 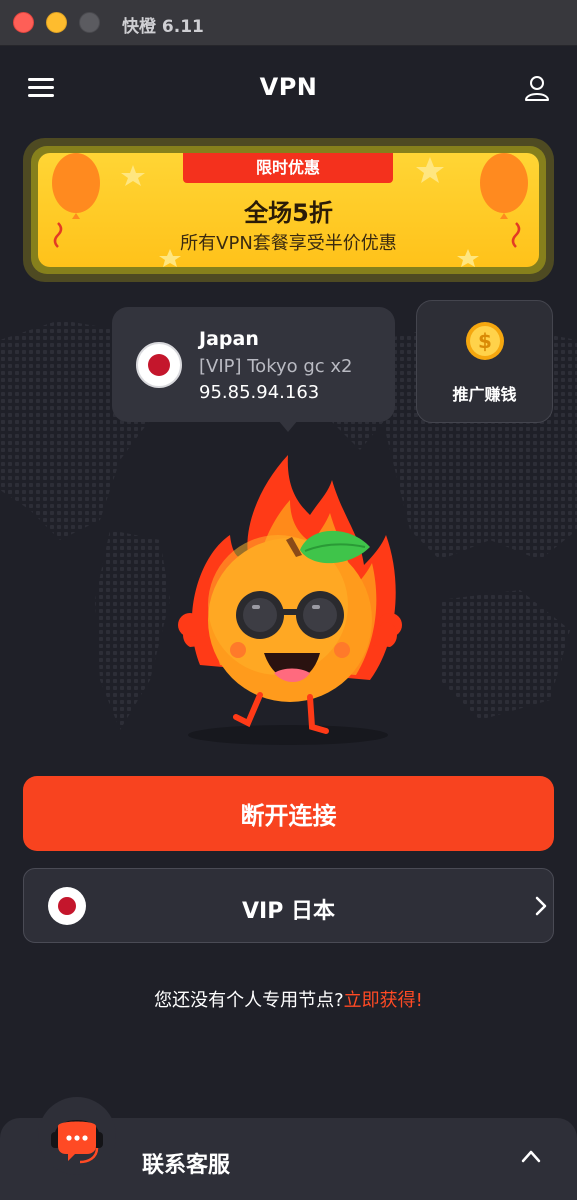 What do you see at coordinates (288, 911) in the screenshot?
I see `location-label: VIP 日本` at bounding box center [288, 911].